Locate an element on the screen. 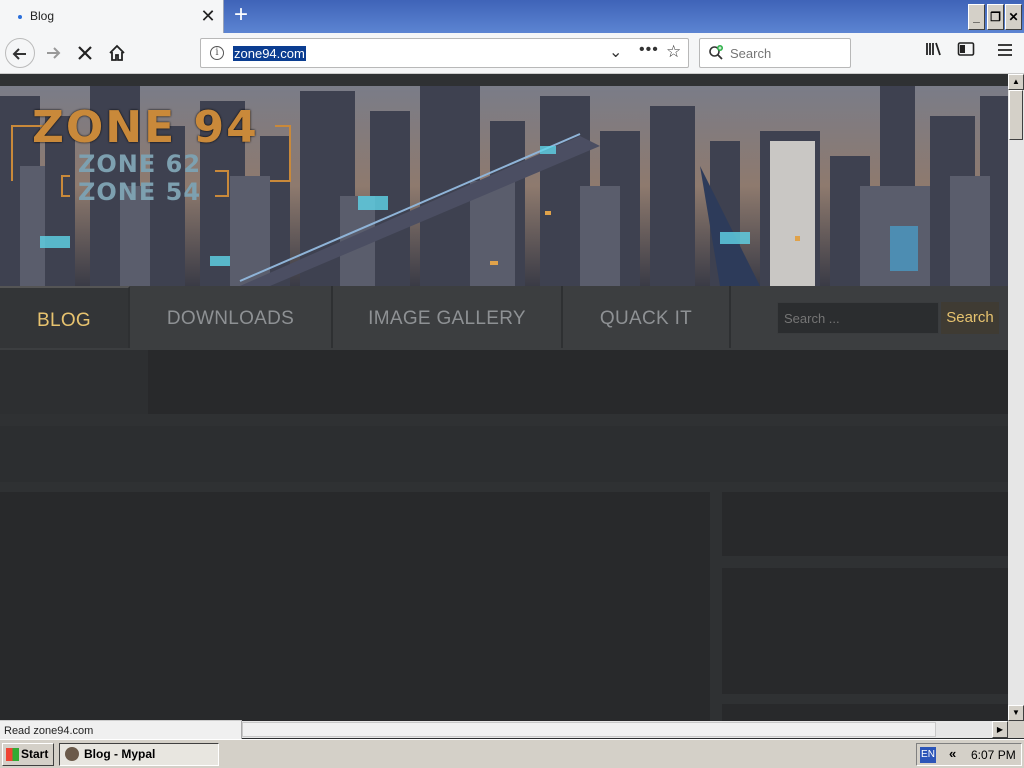  url-text: zone94.com is located at coordinates (269, 53).